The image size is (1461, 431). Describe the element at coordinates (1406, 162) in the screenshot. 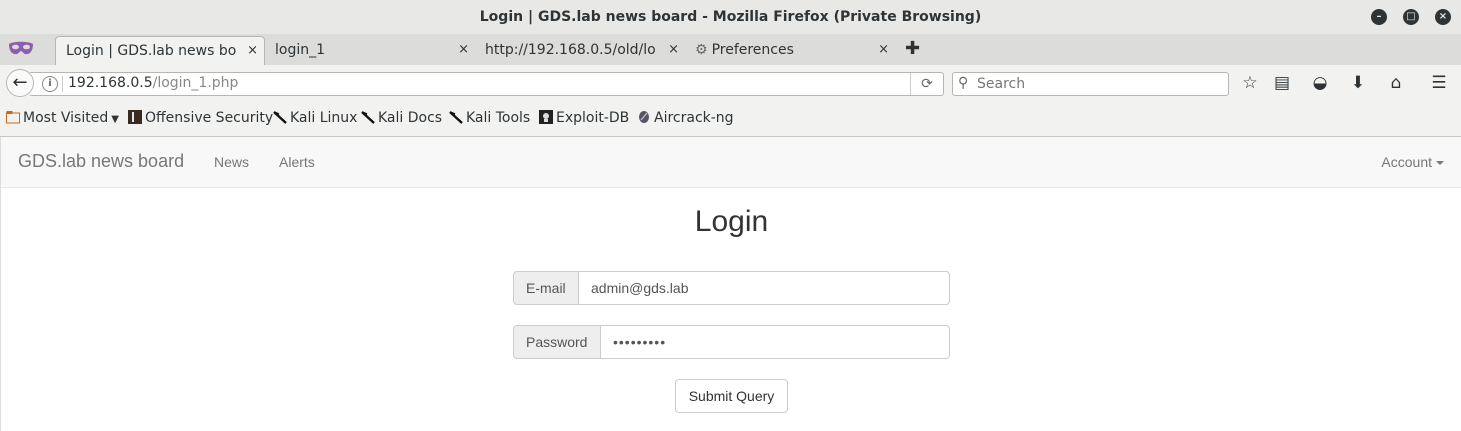

I see `account-label: Account` at that location.